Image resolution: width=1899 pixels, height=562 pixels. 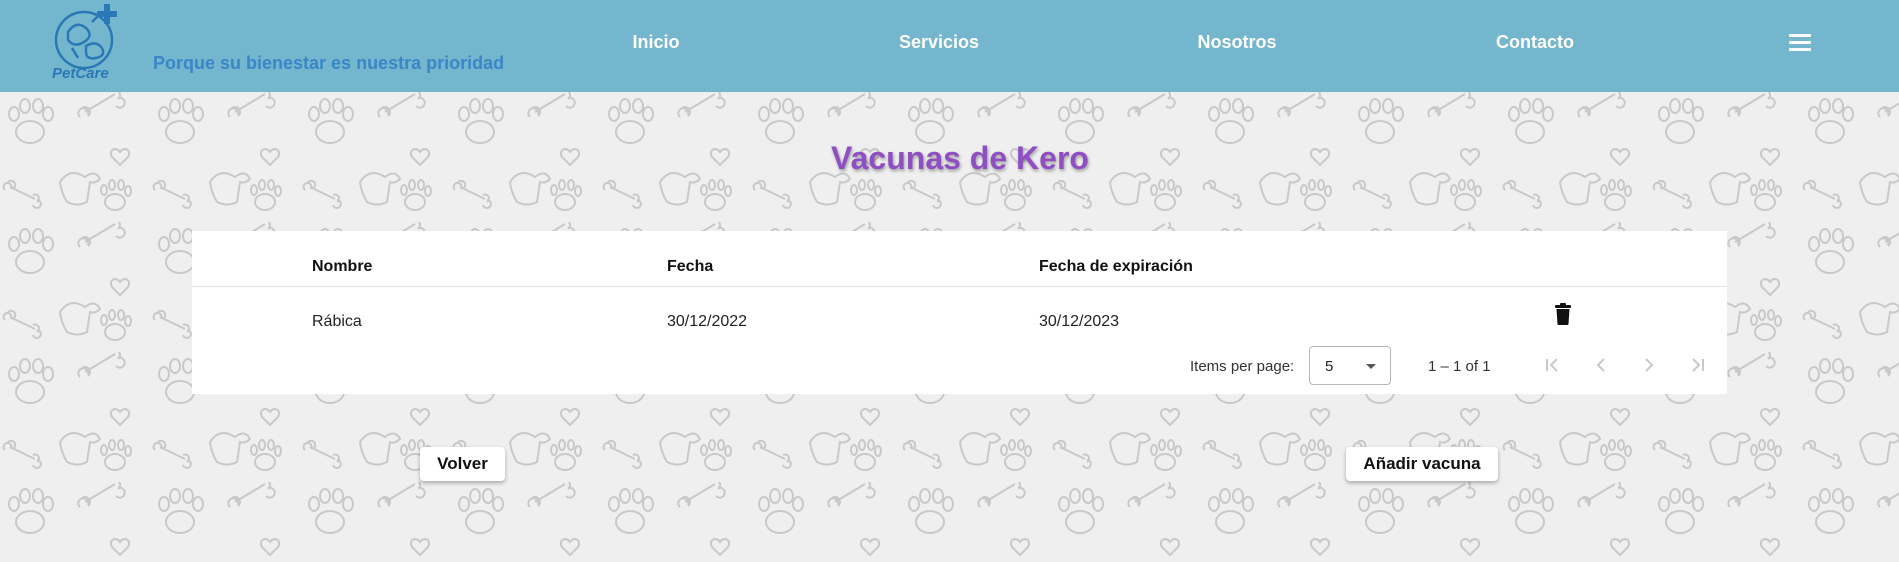 What do you see at coordinates (1236, 42) in the screenshot?
I see `nav-nosotros: Nosotros` at bounding box center [1236, 42].